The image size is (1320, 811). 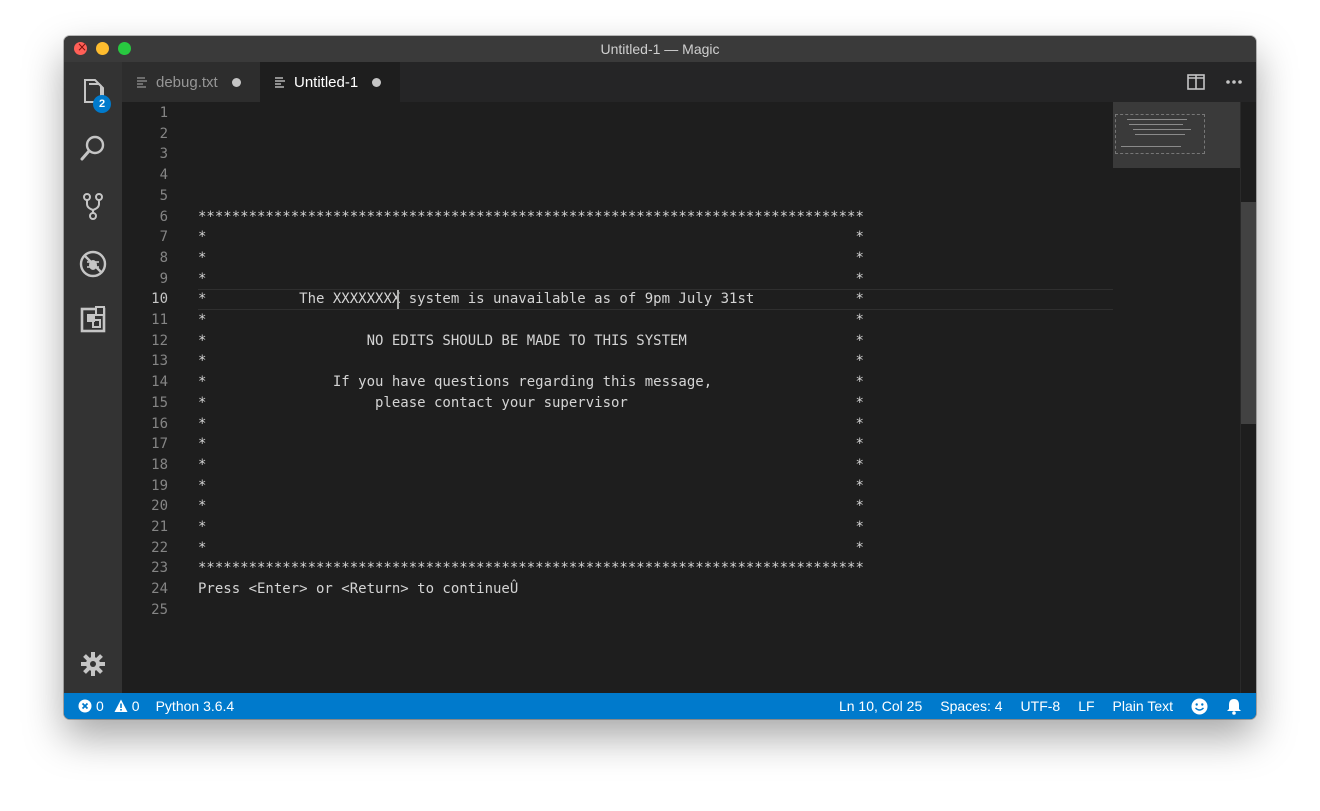 What do you see at coordinates (159, 444) in the screenshot?
I see `line-number: 17` at bounding box center [159, 444].